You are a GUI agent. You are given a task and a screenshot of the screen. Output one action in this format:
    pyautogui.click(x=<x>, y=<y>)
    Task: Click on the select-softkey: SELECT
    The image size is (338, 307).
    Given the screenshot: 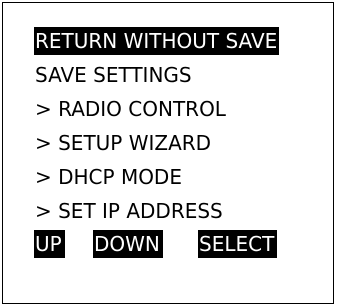 What is the action you would take?
    pyautogui.click(x=238, y=244)
    